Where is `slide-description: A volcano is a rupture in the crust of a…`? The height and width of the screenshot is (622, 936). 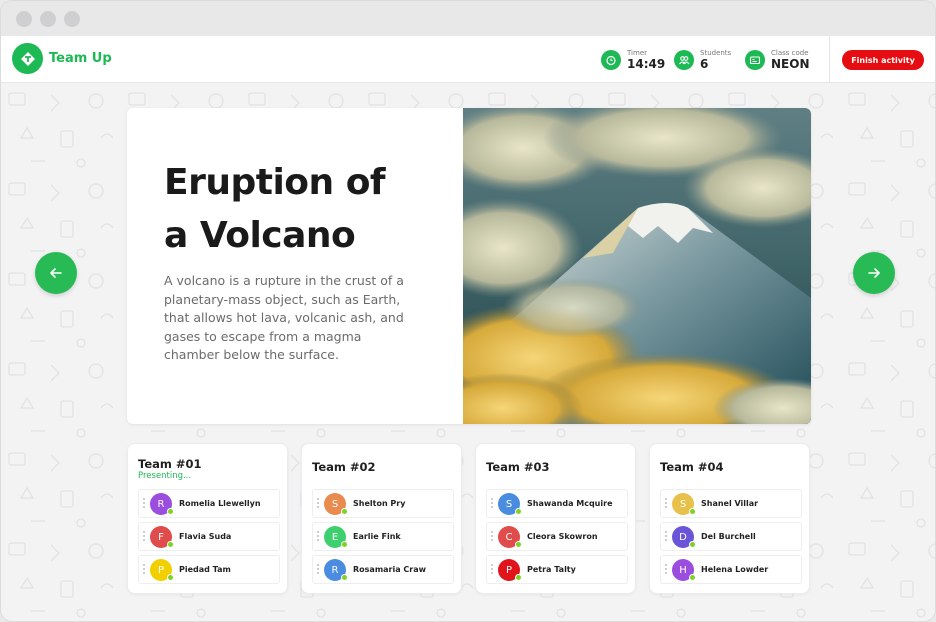
slide-description: A volcano is a rupture in the crust of a… is located at coordinates (284, 317).